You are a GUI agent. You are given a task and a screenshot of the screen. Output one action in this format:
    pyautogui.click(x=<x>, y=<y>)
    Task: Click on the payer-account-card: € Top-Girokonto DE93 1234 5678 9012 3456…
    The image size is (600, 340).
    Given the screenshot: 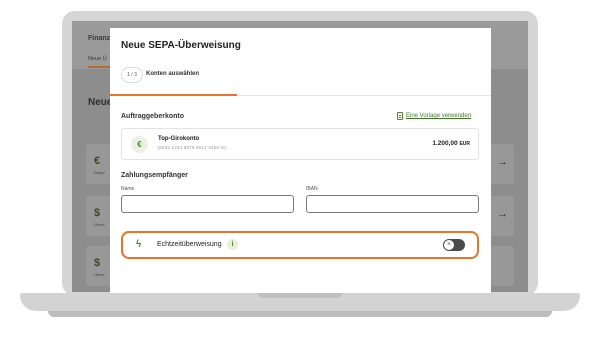 What is the action you would take?
    pyautogui.click(x=300, y=144)
    